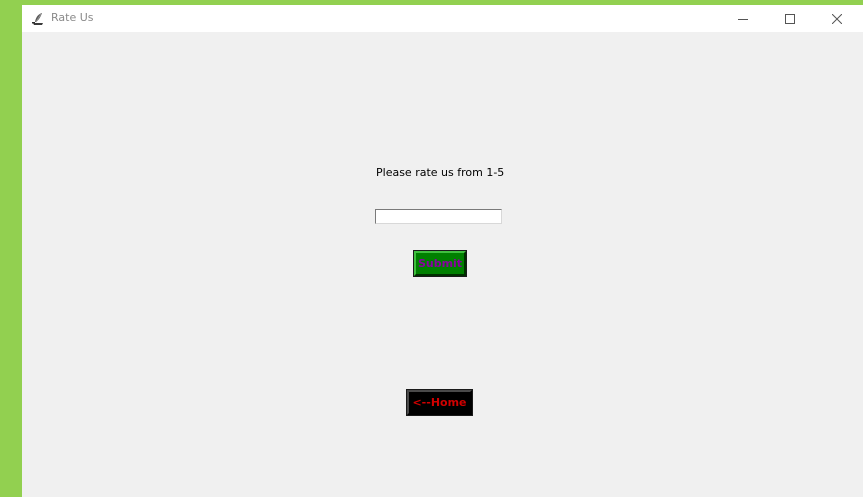  Describe the element at coordinates (440, 172) in the screenshot. I see `rating-prompt: Please rate us from 1-5` at that location.